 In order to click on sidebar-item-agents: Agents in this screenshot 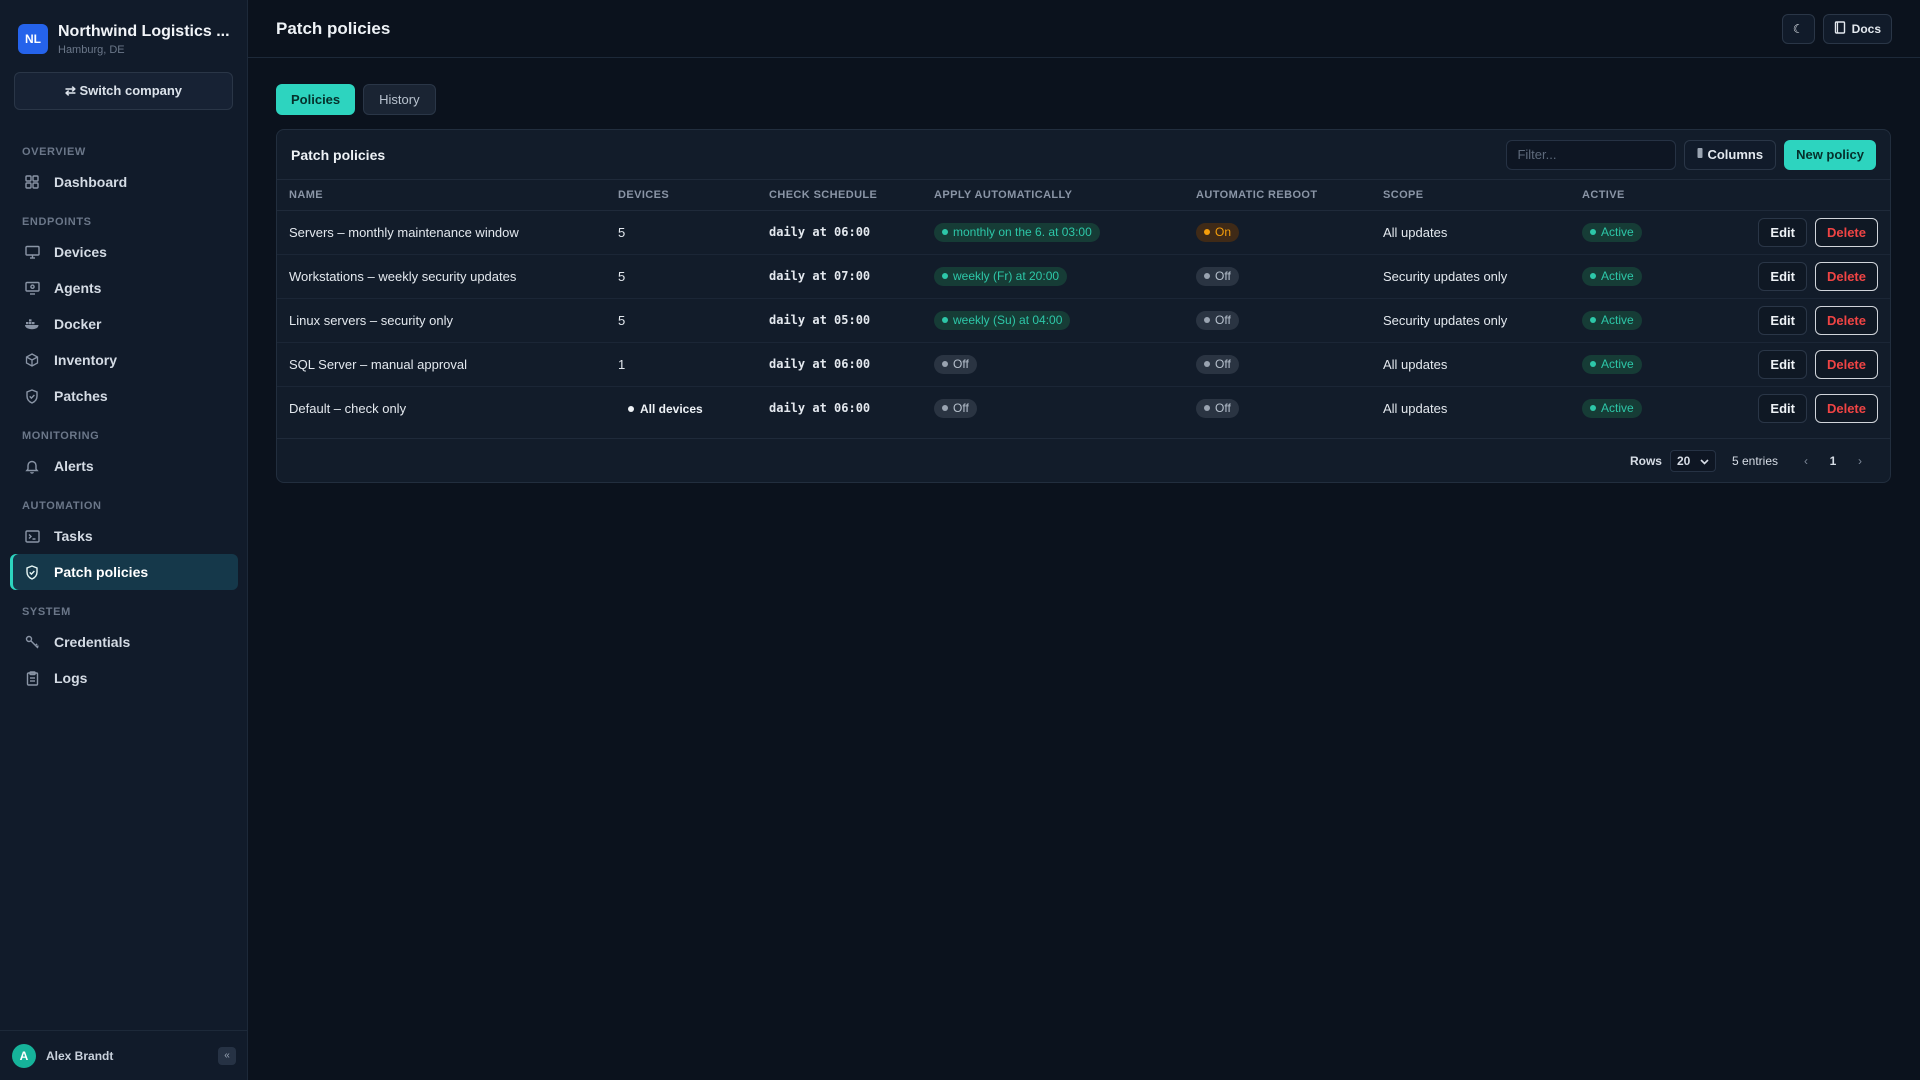, I will do `click(124, 288)`.